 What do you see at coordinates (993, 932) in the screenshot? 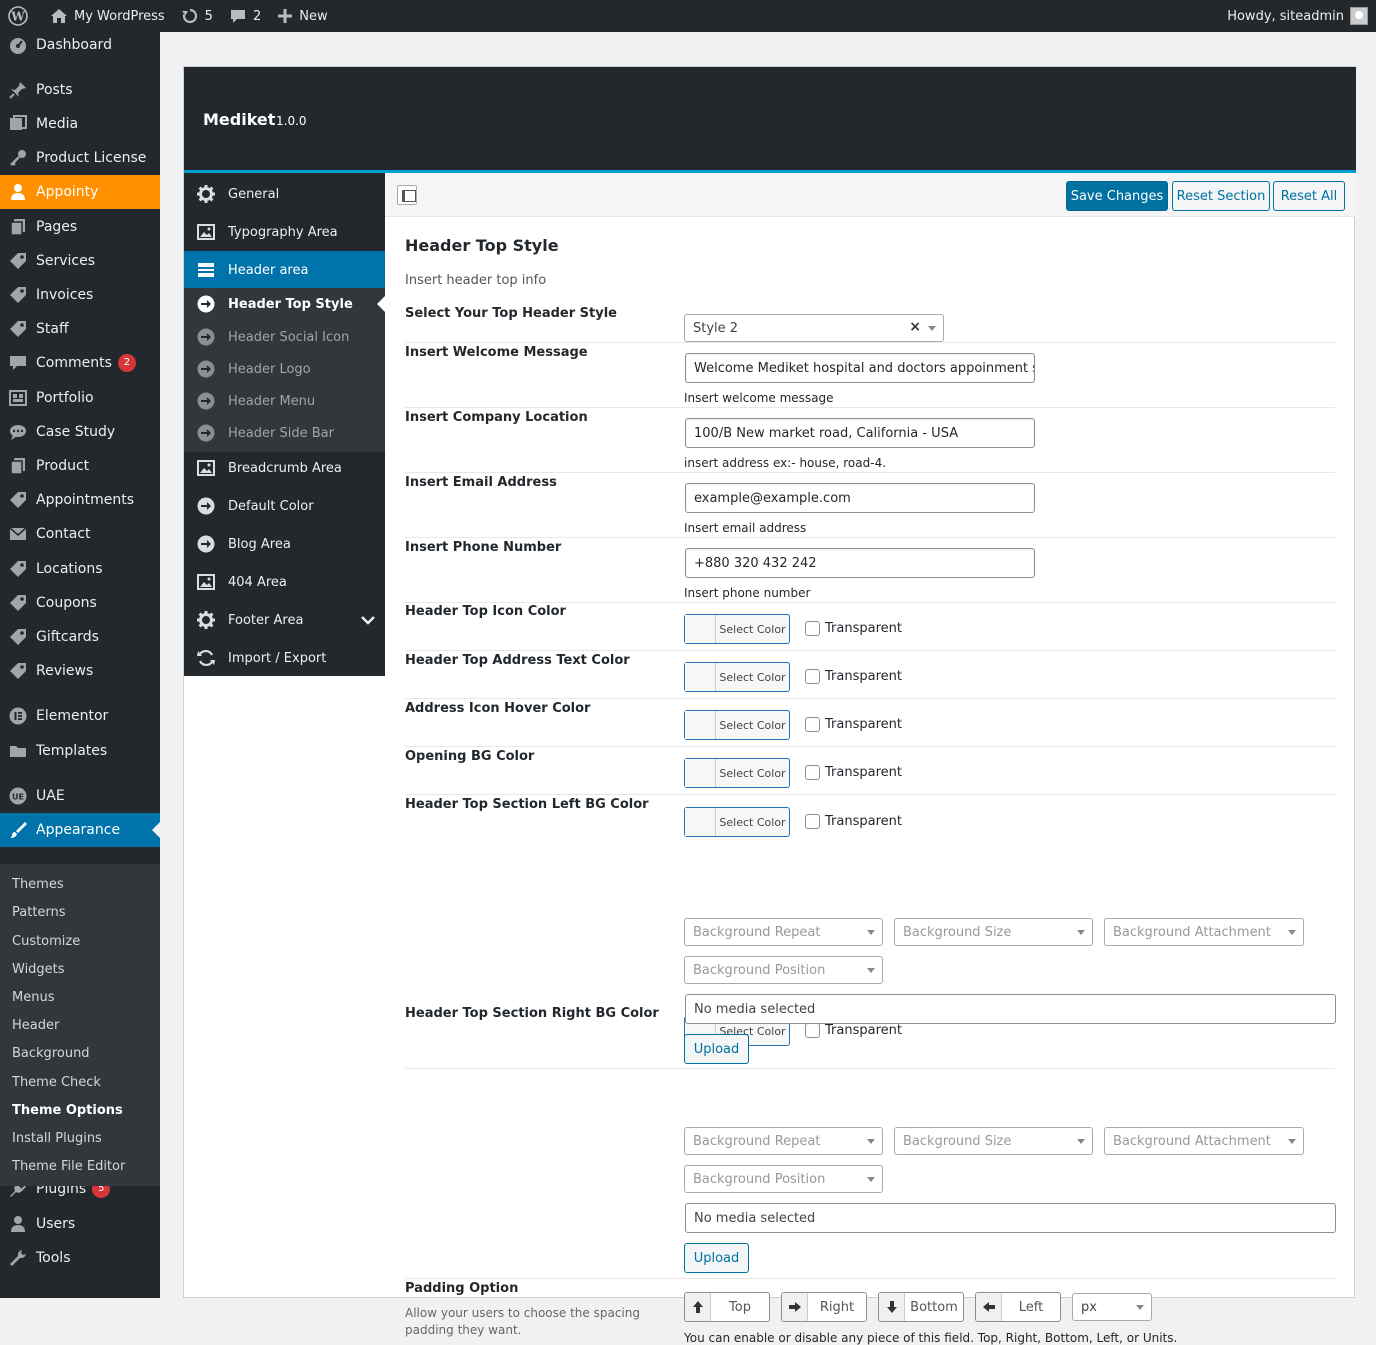
I see `left-bg-size-select: Background Size` at bounding box center [993, 932].